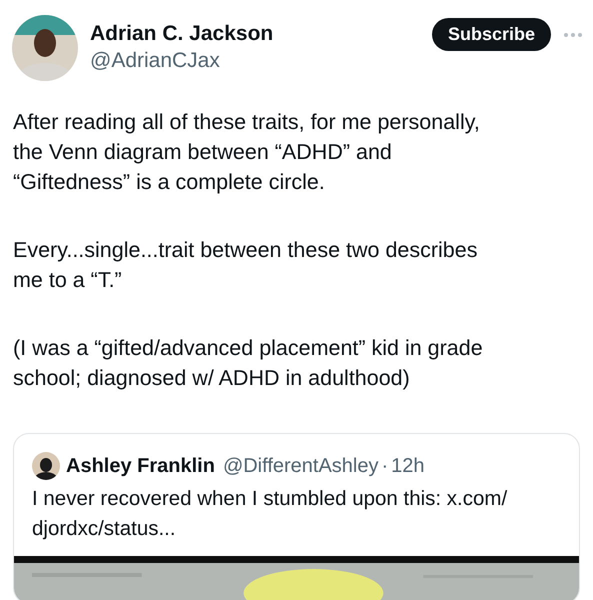 The height and width of the screenshot is (600, 593). Describe the element at coordinates (182, 34) in the screenshot. I see `author-name: Adrian C. Jackson` at that location.